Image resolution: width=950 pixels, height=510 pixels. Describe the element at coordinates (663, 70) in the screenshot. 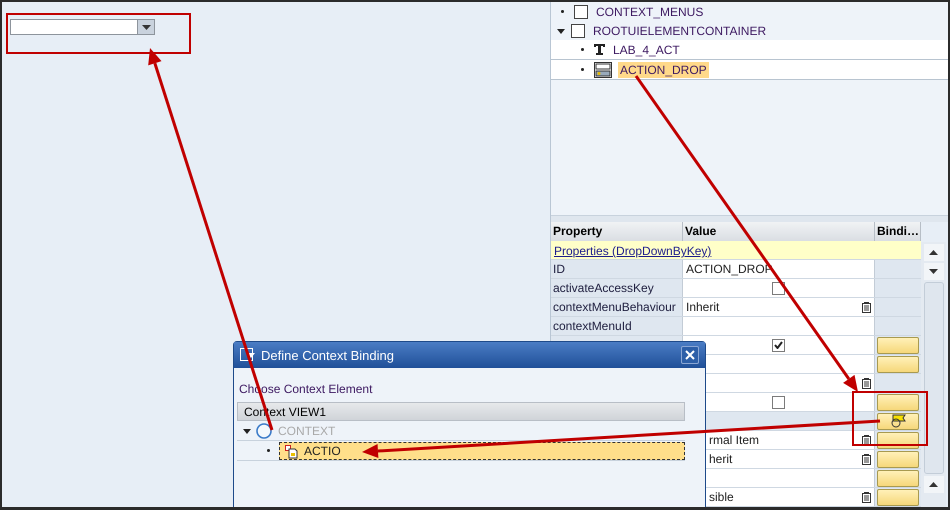

I see `tree-node: ACTION_DROP` at that location.